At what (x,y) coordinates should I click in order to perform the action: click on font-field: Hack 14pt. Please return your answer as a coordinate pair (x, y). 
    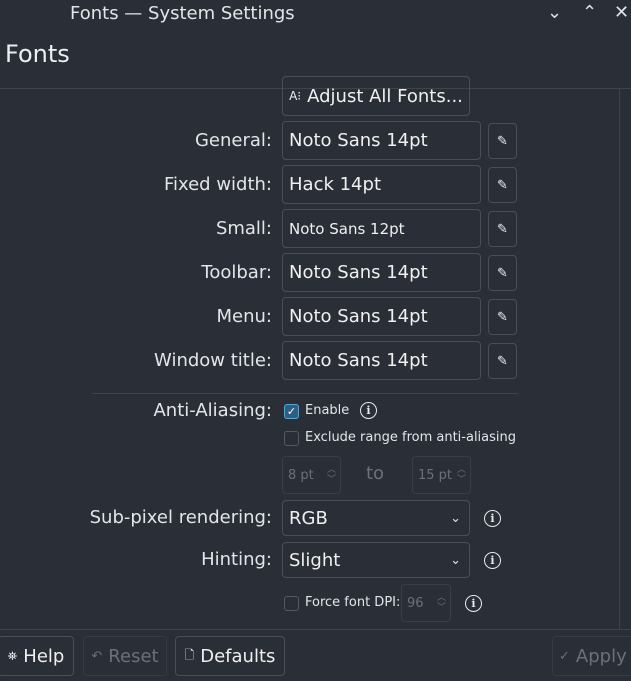
    Looking at the image, I should click on (381, 184).